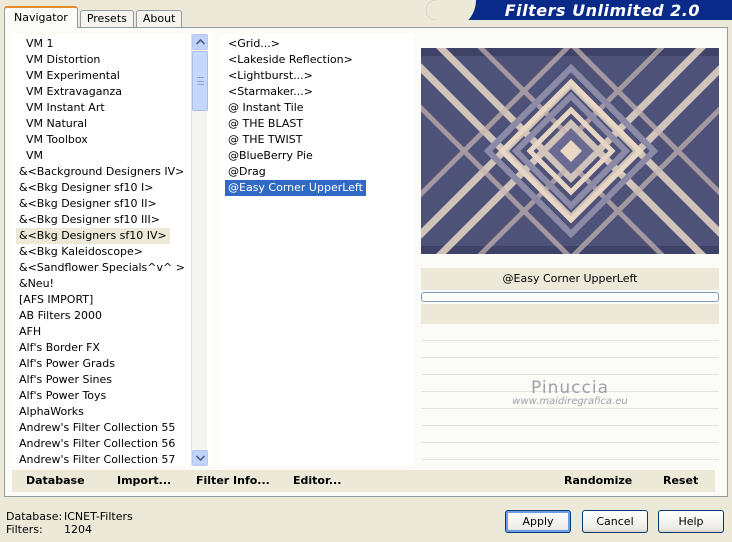 The width and height of the screenshot is (732, 542). I want to click on category-item: &<Bkg Kaleidoscope>, so click(112, 252).